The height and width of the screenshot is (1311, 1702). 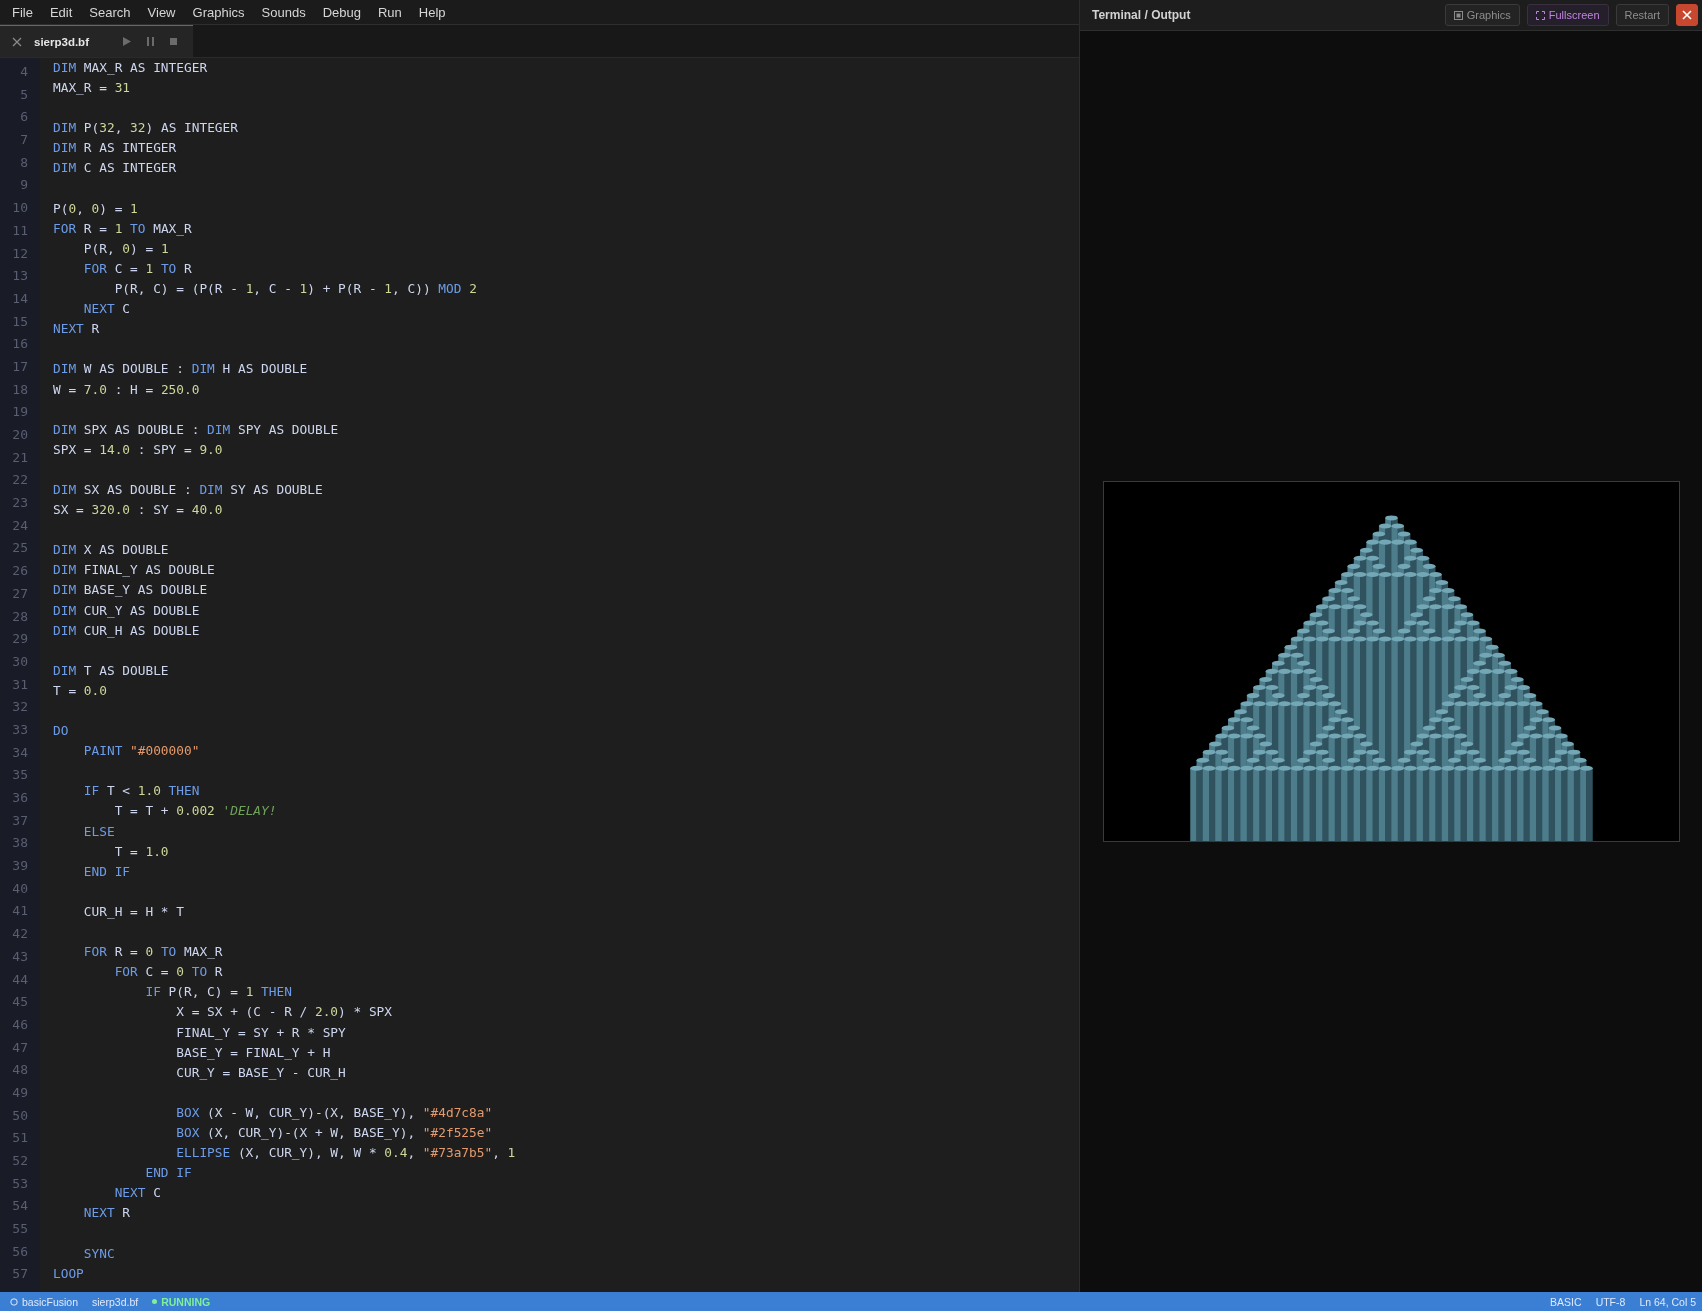 I want to click on code-line: DO, so click(x=61, y=731).